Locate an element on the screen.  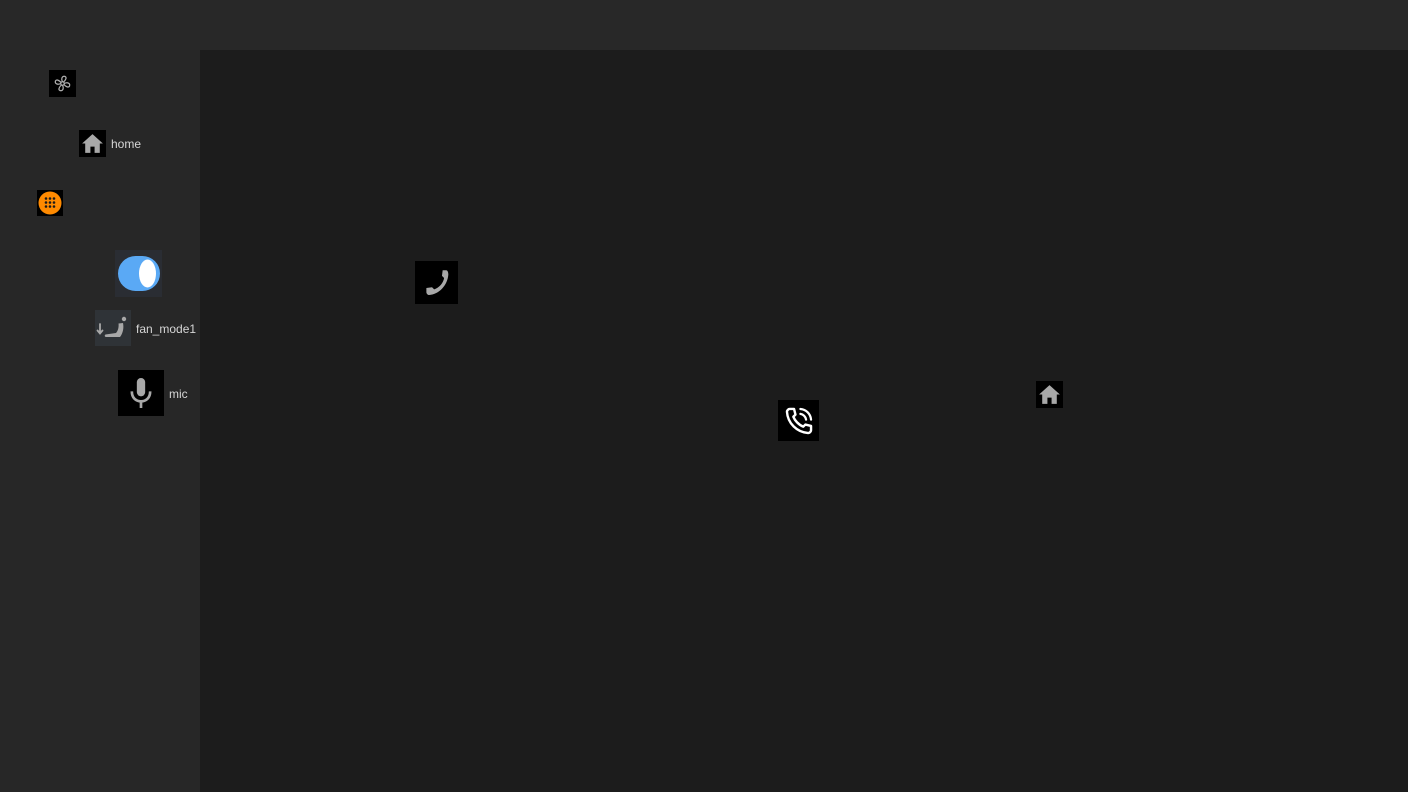
sidebar-item-toggle is located at coordinates (138, 273).